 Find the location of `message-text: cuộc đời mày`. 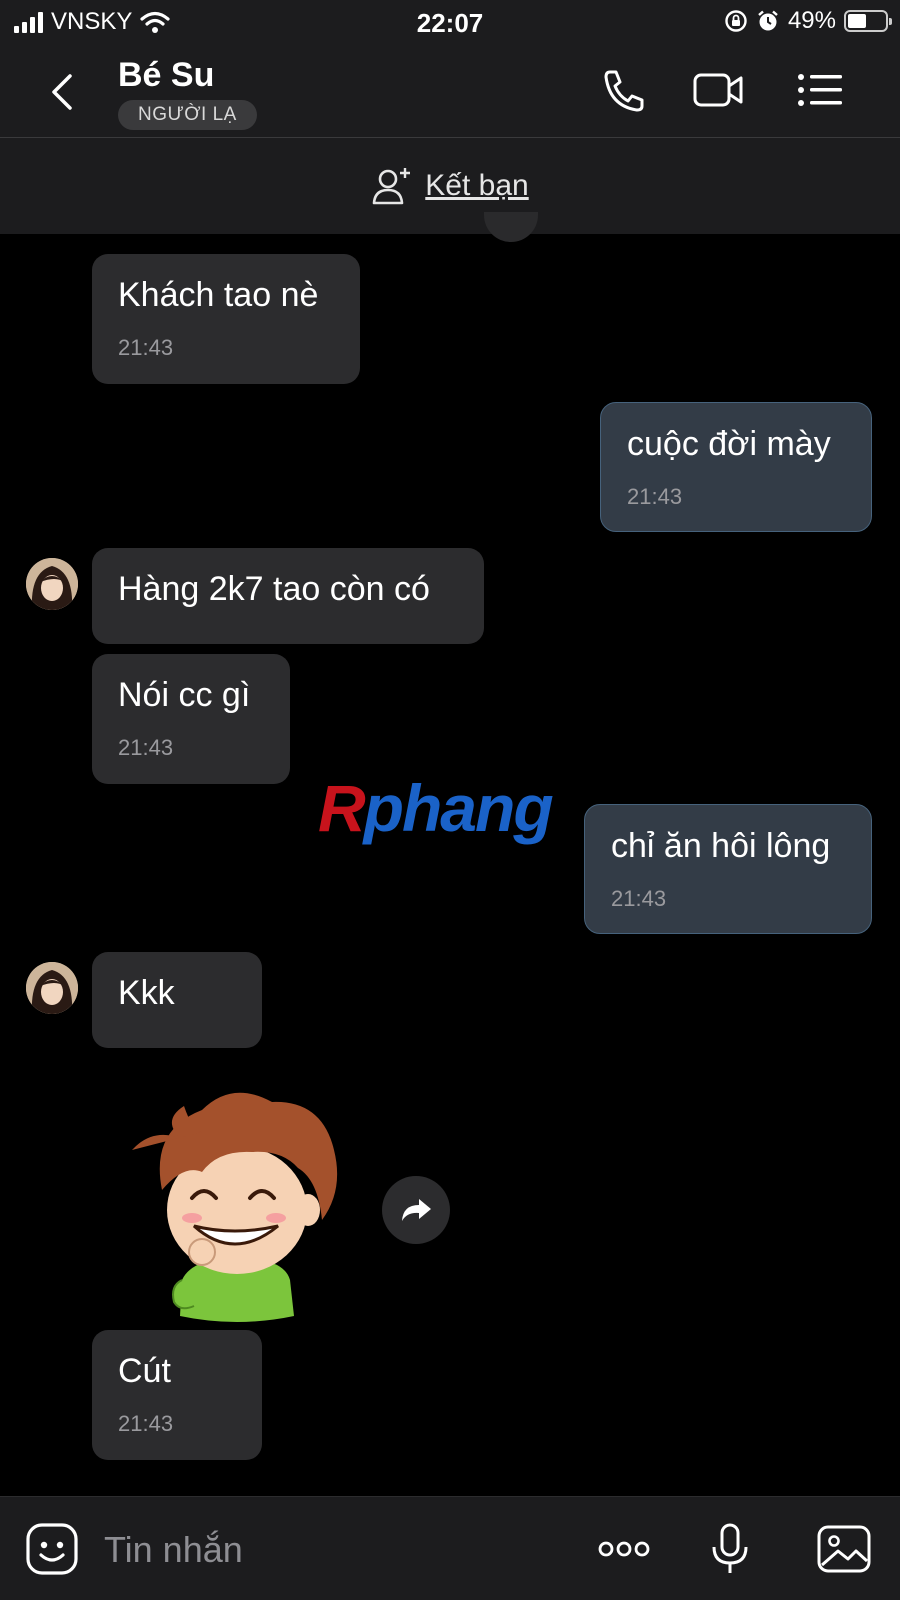

message-text: cuộc đời mày is located at coordinates (729, 444).